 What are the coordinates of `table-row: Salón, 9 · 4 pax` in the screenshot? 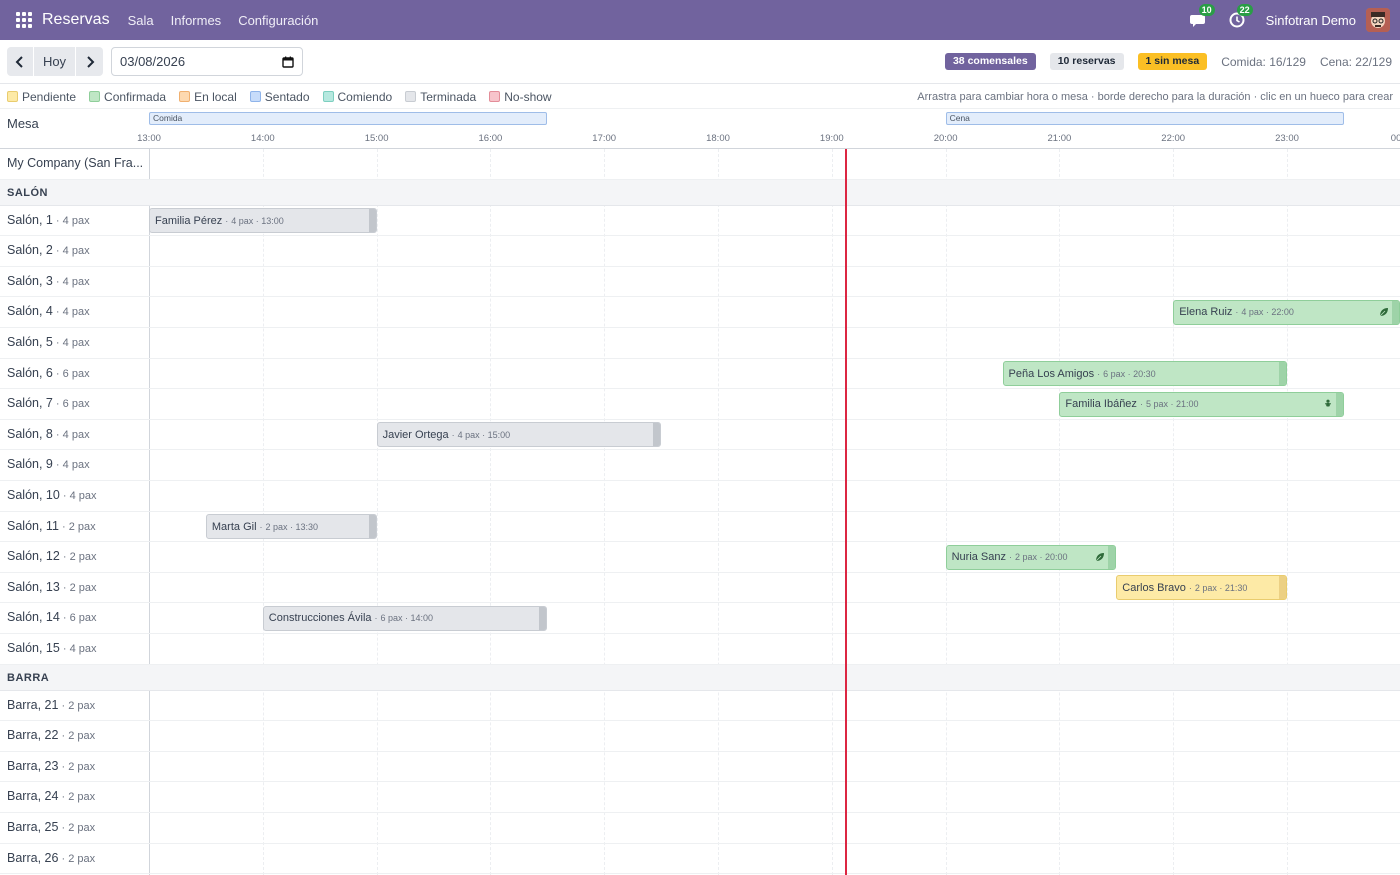 It's located at (700, 465).